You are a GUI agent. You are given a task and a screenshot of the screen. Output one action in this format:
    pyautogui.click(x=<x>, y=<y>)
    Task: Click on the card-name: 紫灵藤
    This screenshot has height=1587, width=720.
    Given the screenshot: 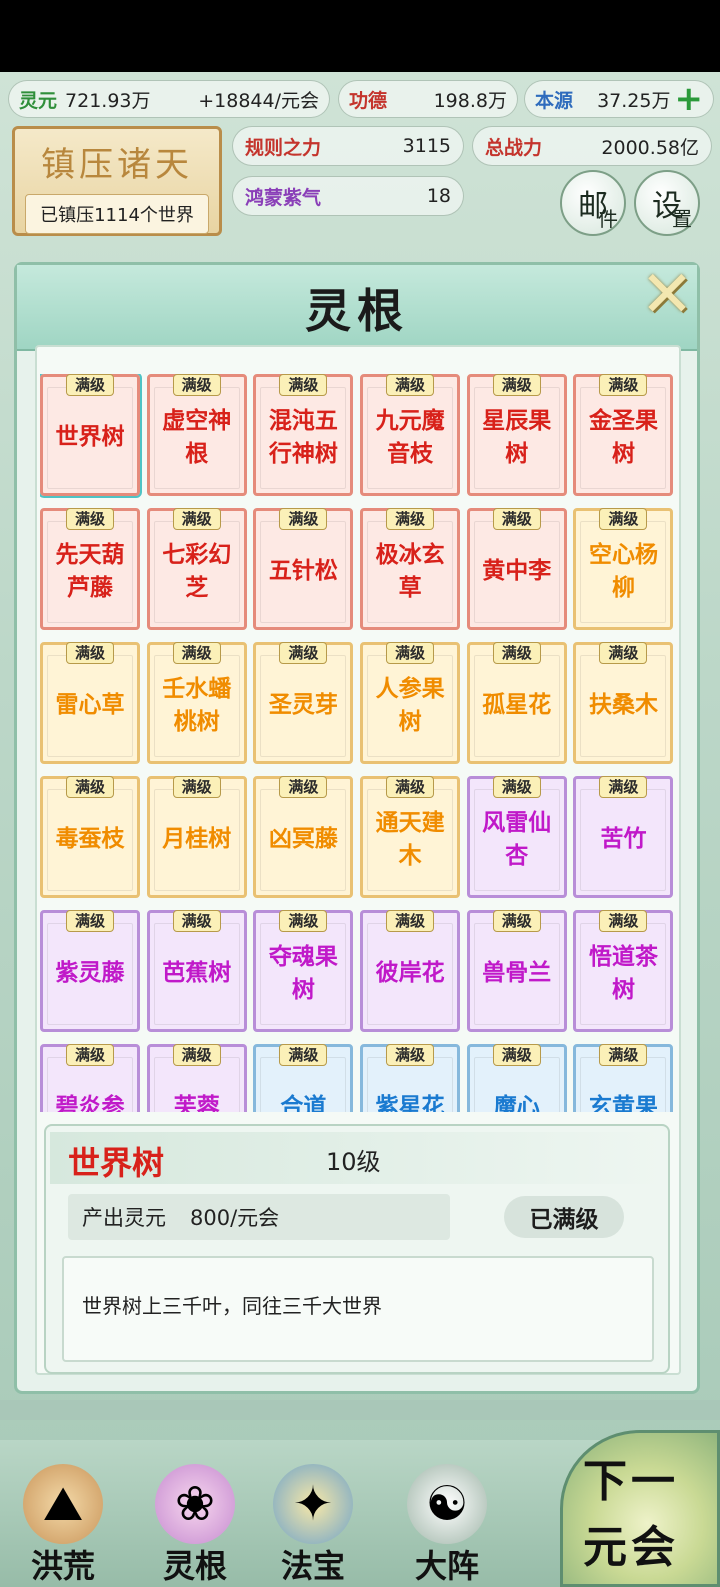 What is the action you would take?
    pyautogui.click(x=90, y=973)
    